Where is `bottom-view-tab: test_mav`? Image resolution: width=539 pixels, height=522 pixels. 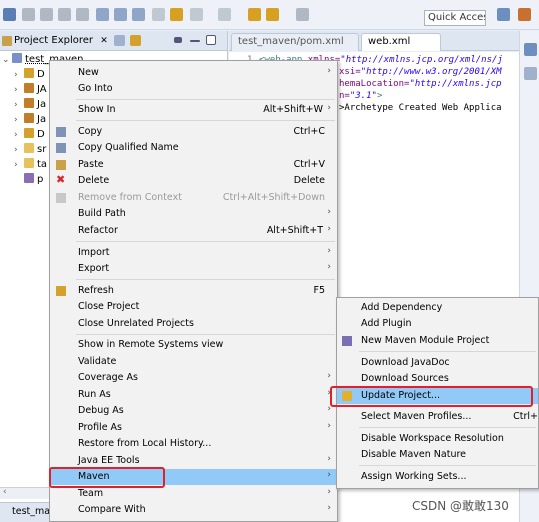
bottom-view-tab: test_mav is located at coordinates (24, 512).